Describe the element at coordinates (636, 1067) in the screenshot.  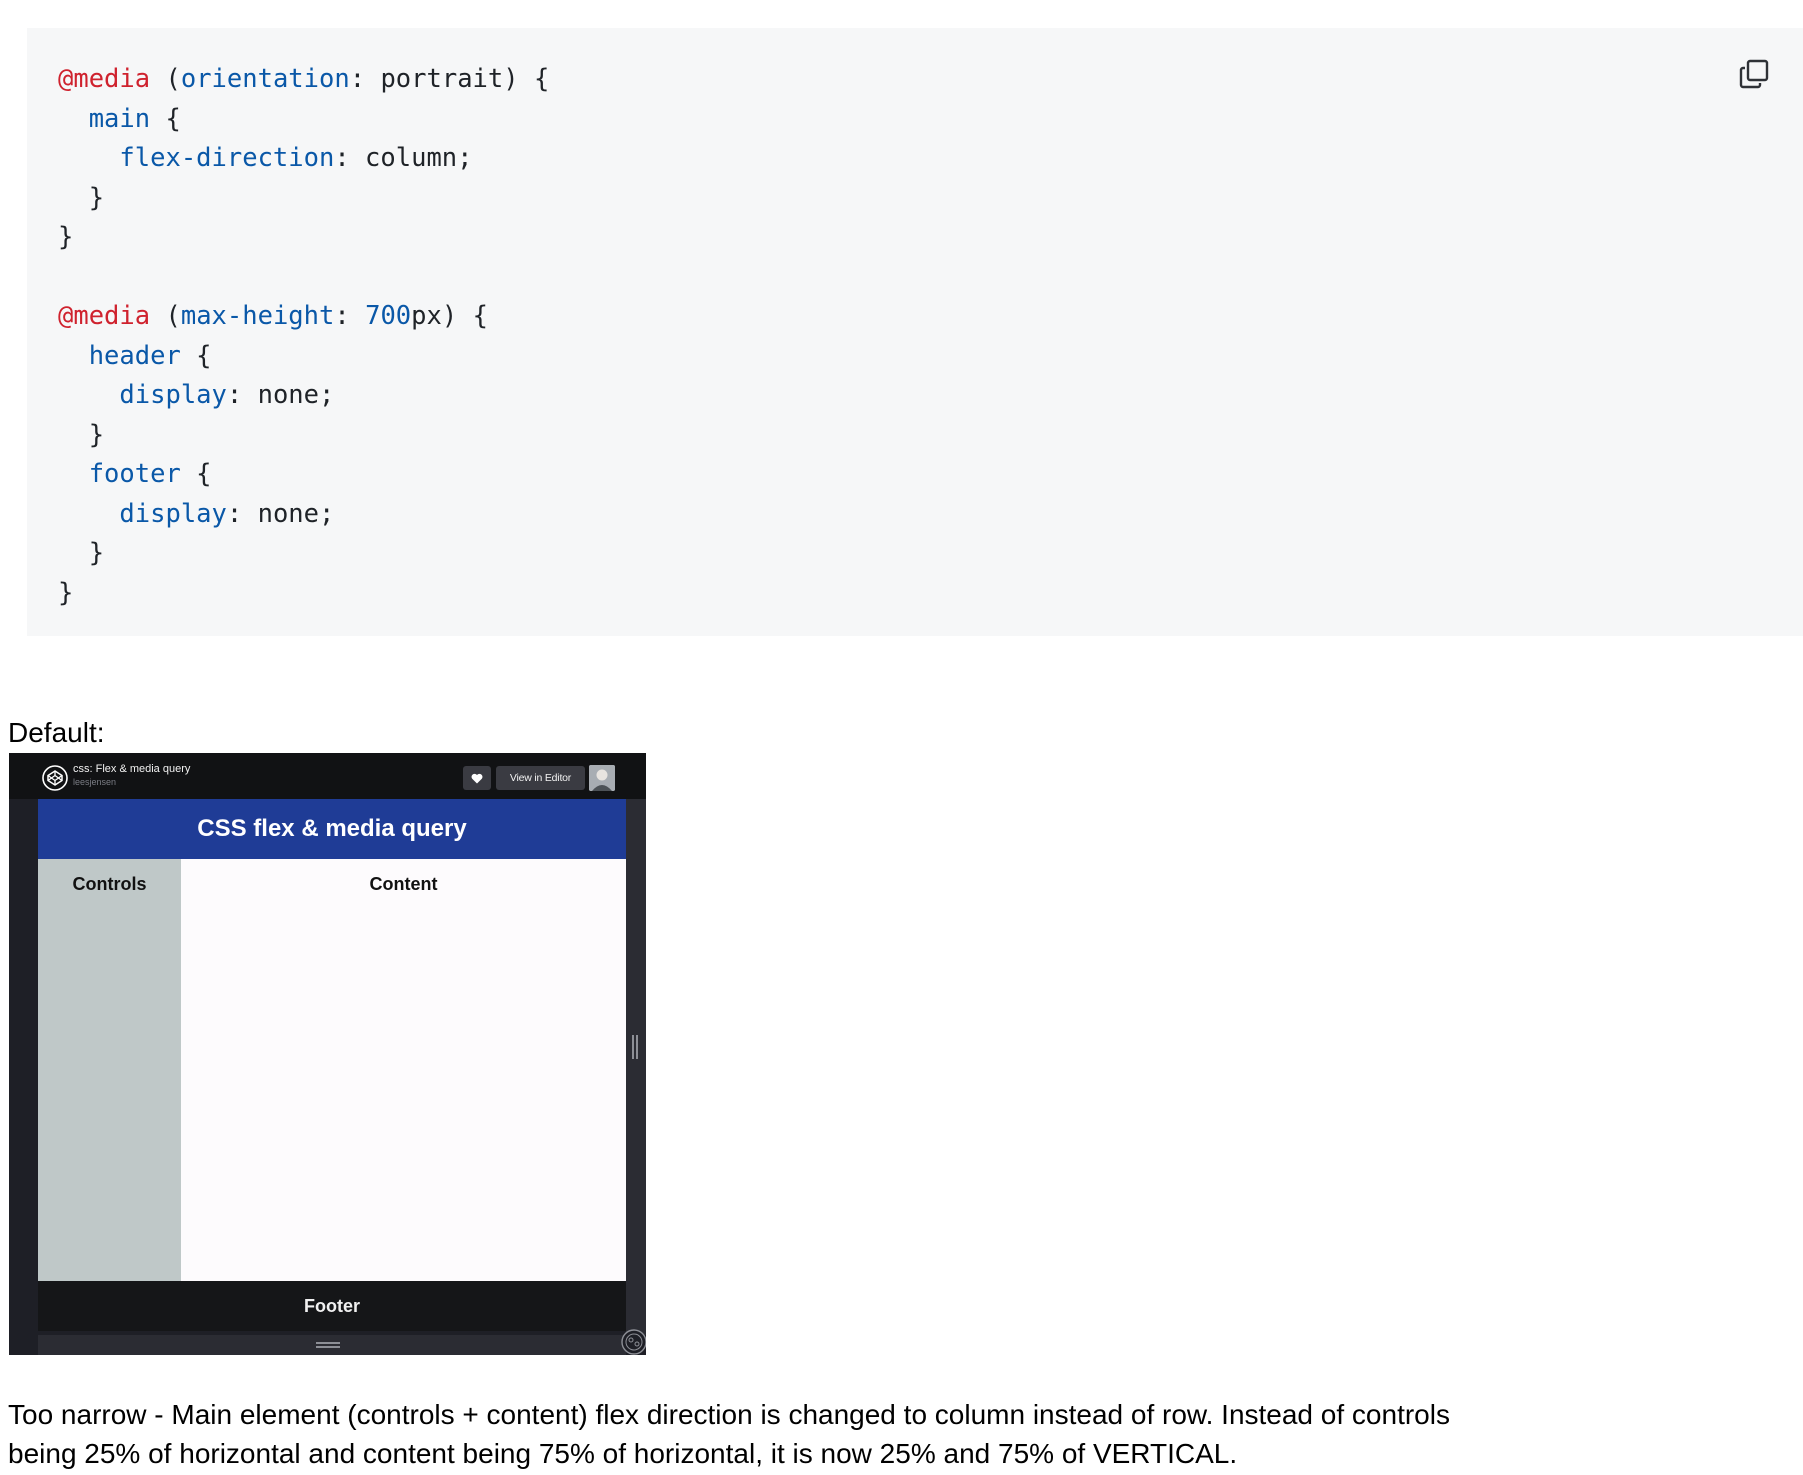
I see `resize-strip-right` at that location.